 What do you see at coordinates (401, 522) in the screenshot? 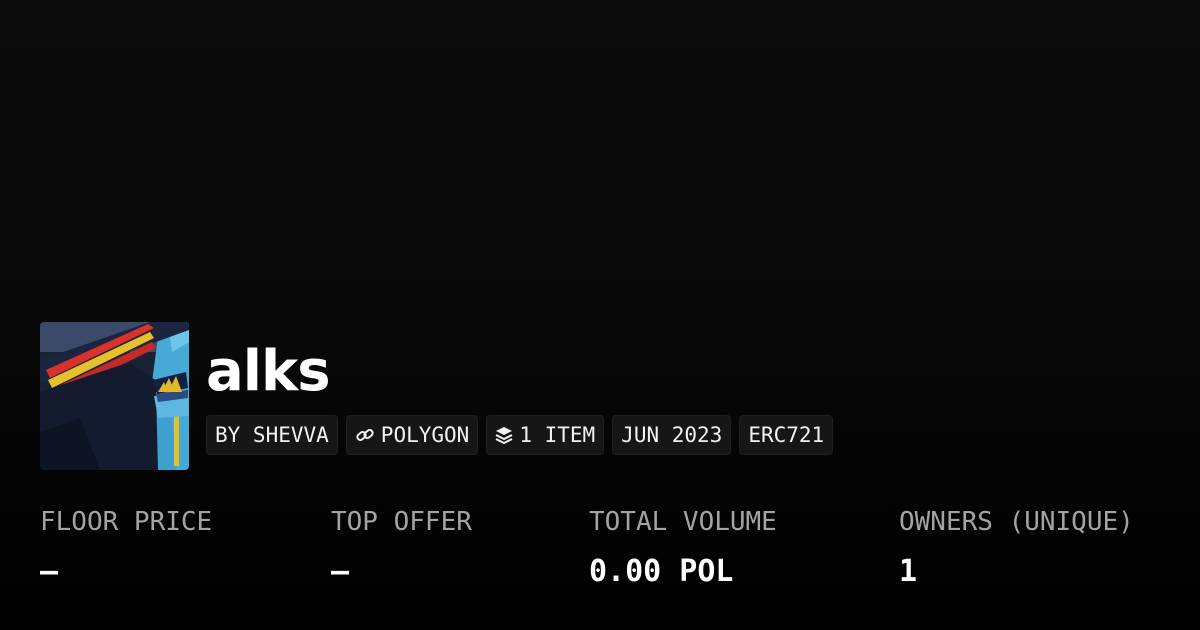
I see `stat-label: TOP OFFER` at bounding box center [401, 522].